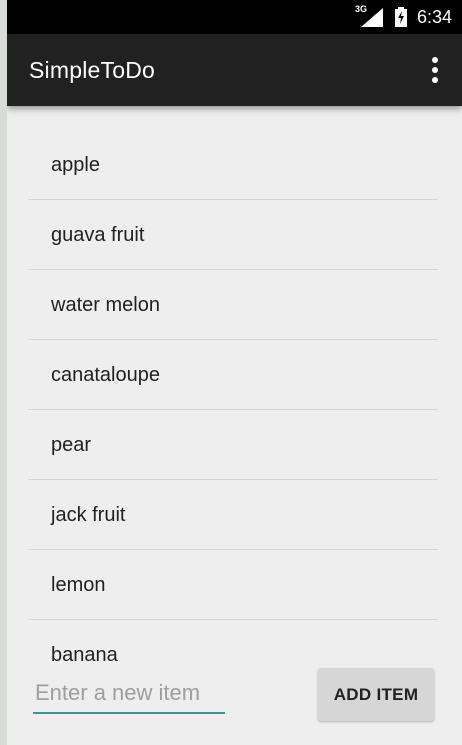 Image resolution: width=462 pixels, height=745 pixels. What do you see at coordinates (92, 70) in the screenshot?
I see `app-title: SimpleToDo` at bounding box center [92, 70].